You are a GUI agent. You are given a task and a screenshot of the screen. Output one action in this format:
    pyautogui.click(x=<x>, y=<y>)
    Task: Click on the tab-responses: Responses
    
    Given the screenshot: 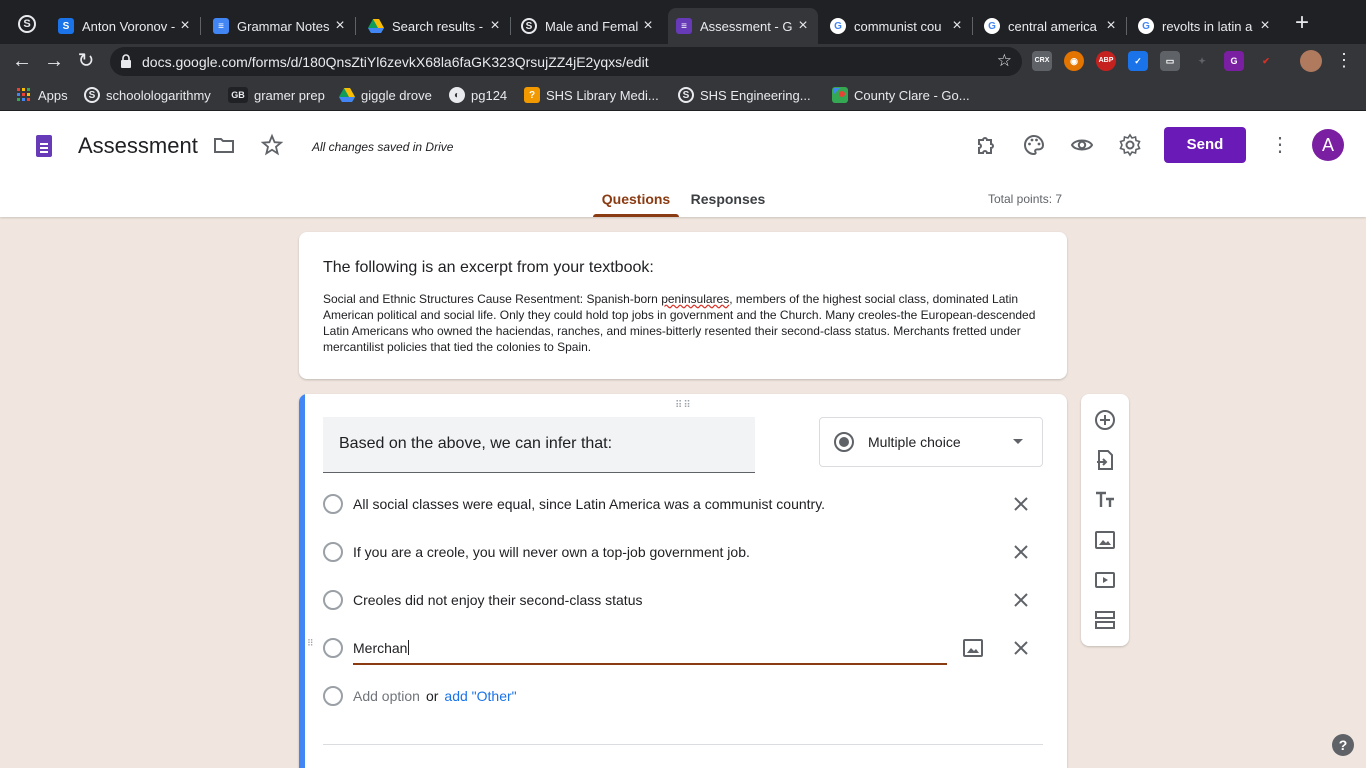 What is the action you would take?
    pyautogui.click(x=728, y=204)
    